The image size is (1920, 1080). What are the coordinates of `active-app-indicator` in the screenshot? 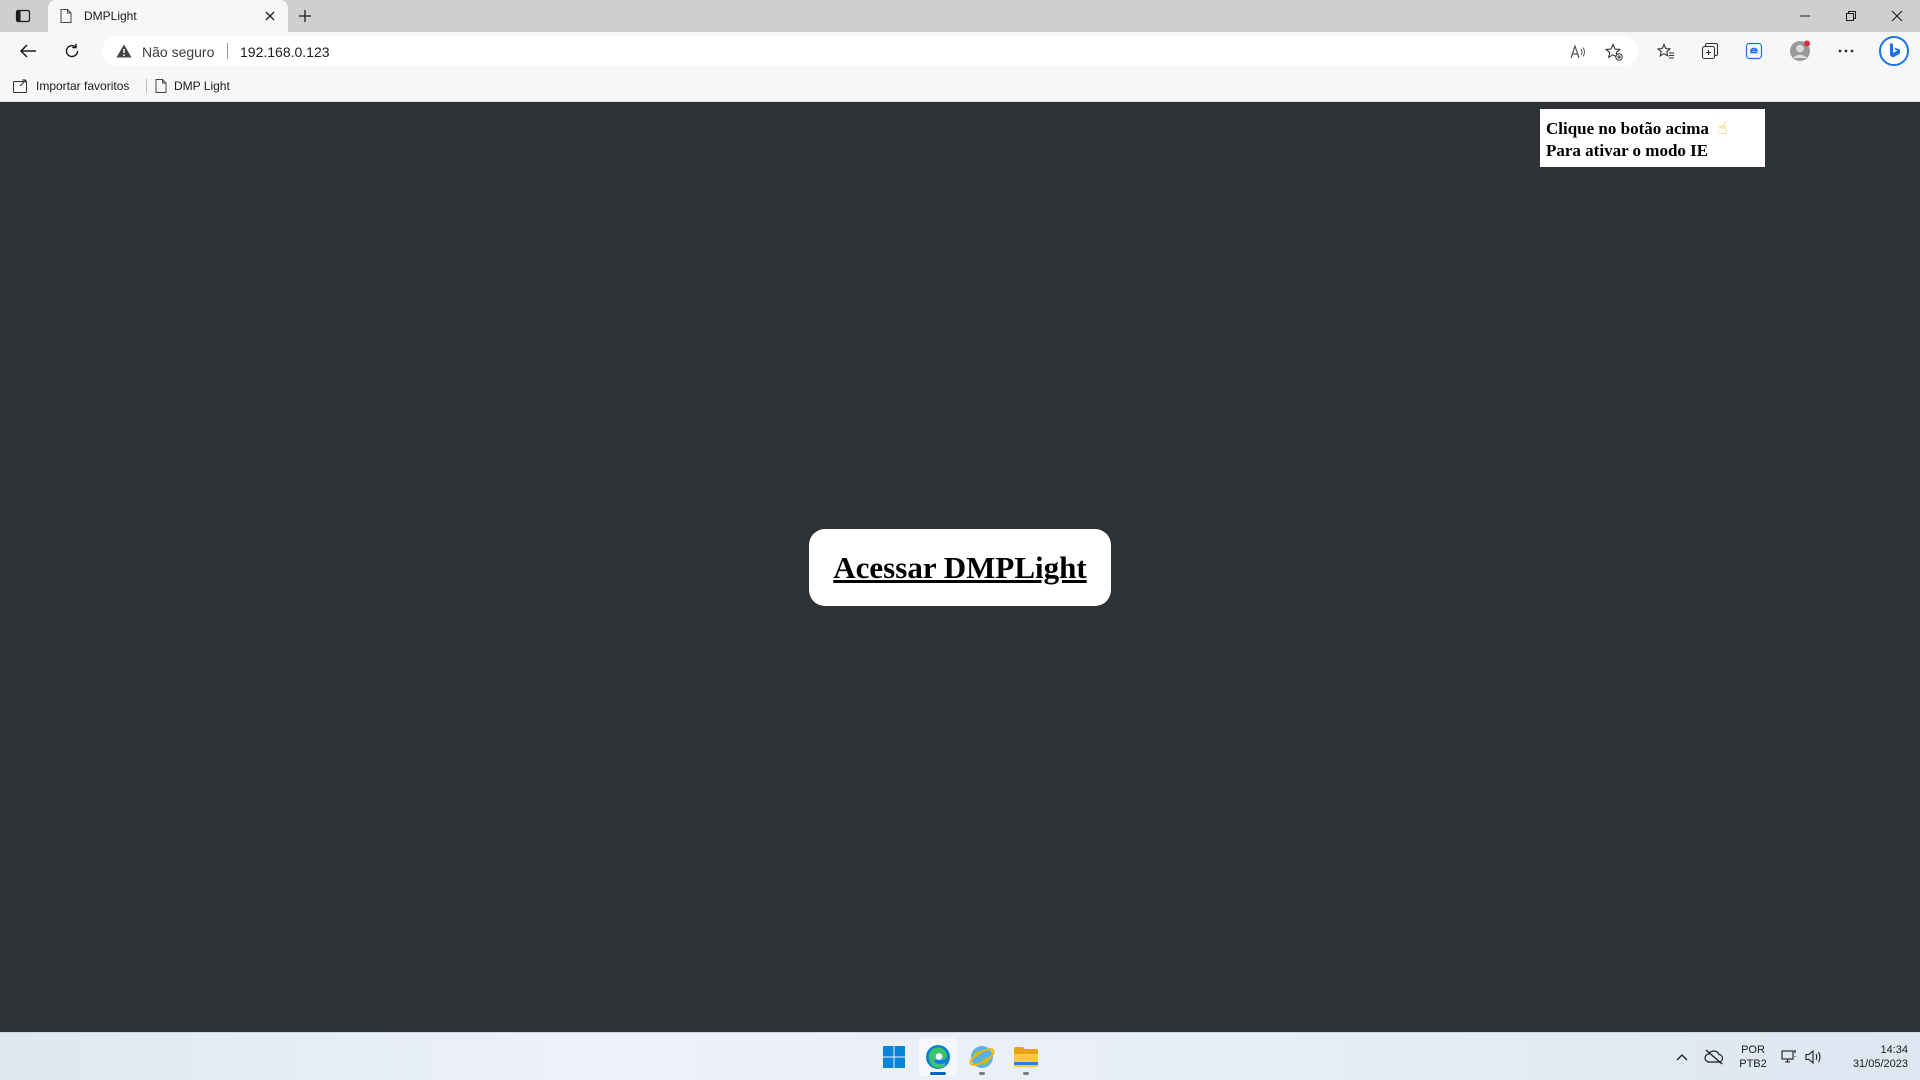 It's located at (938, 1073).